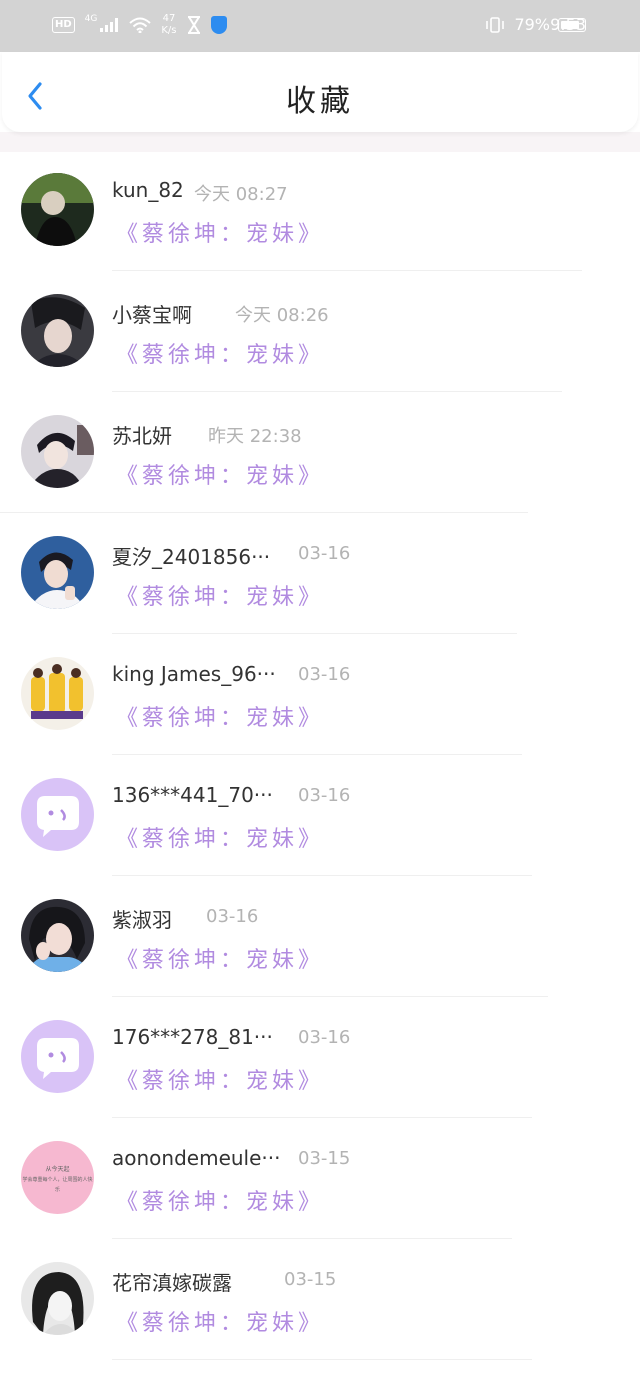 The image size is (640, 1387). Describe the element at coordinates (320, 452) in the screenshot. I see `list-item: 苏北妍 昨天 22:38 《蔡徐坤：宠妹》` at that location.